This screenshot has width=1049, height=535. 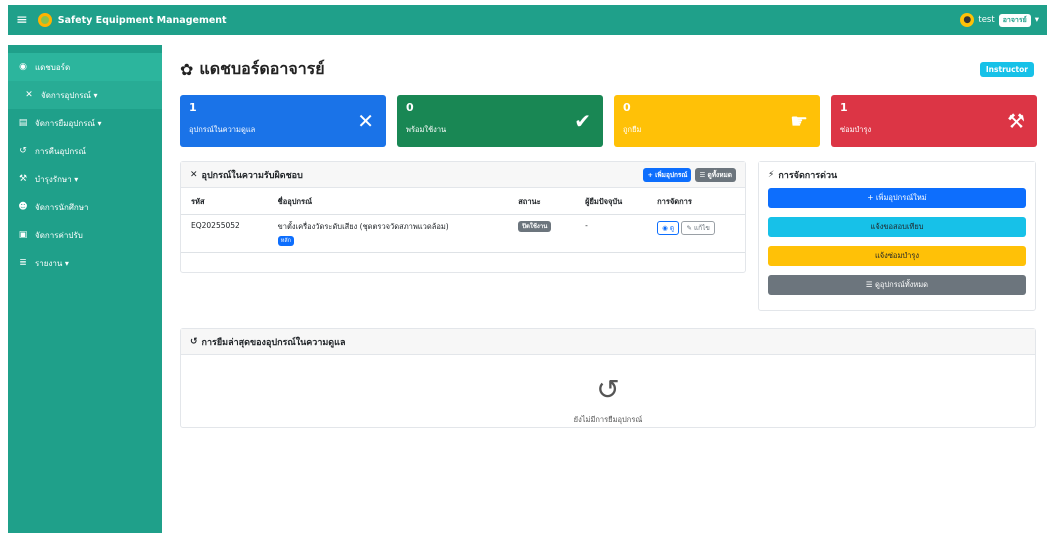 What do you see at coordinates (262, 68) in the screenshot?
I see `page-title-text: แดชบอร์ดอาจารย์` at bounding box center [262, 68].